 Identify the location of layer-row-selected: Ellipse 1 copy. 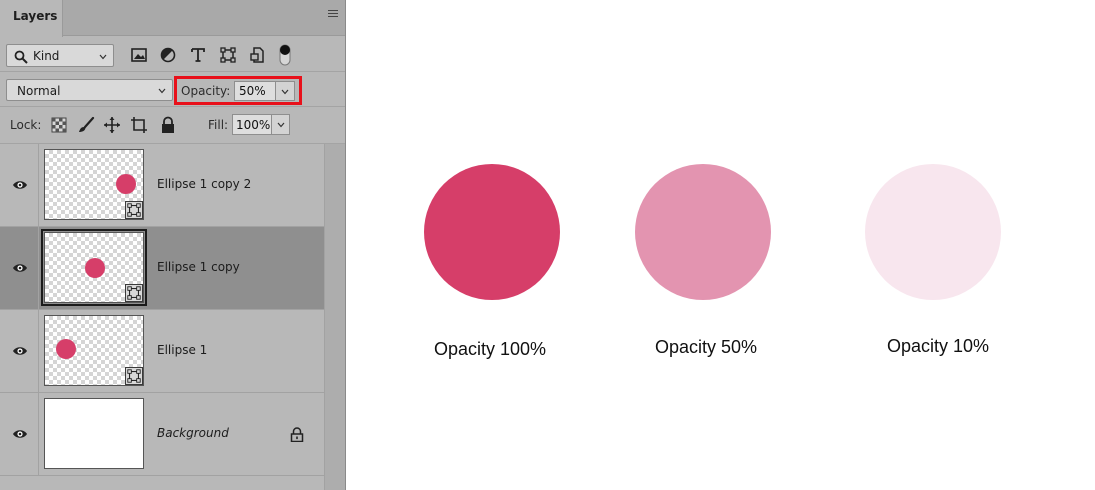
(162, 268).